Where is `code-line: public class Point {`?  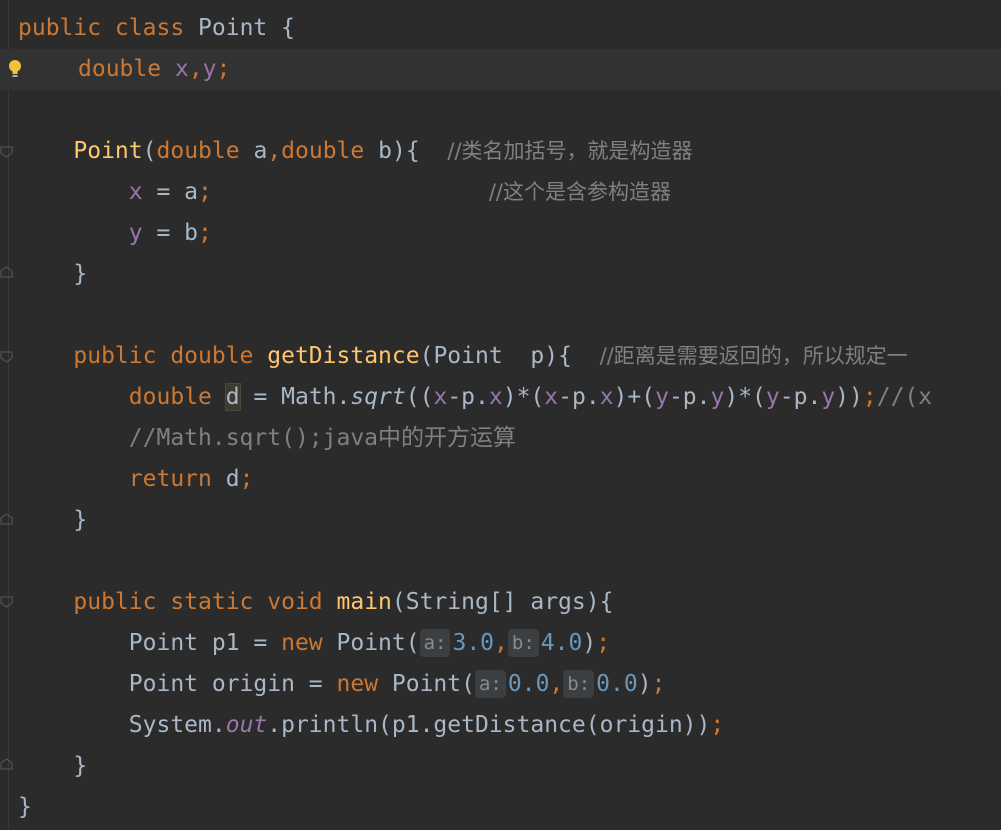 code-line: public class Point { is located at coordinates (509, 28).